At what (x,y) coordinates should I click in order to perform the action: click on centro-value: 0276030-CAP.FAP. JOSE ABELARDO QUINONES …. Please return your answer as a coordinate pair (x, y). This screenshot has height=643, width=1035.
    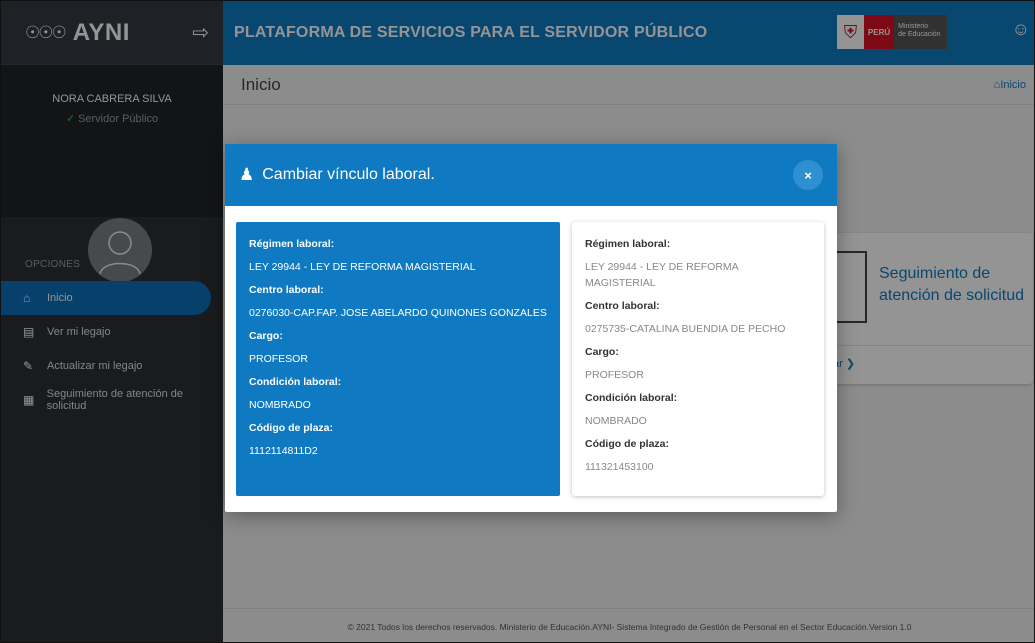
    Looking at the image, I should click on (398, 313).